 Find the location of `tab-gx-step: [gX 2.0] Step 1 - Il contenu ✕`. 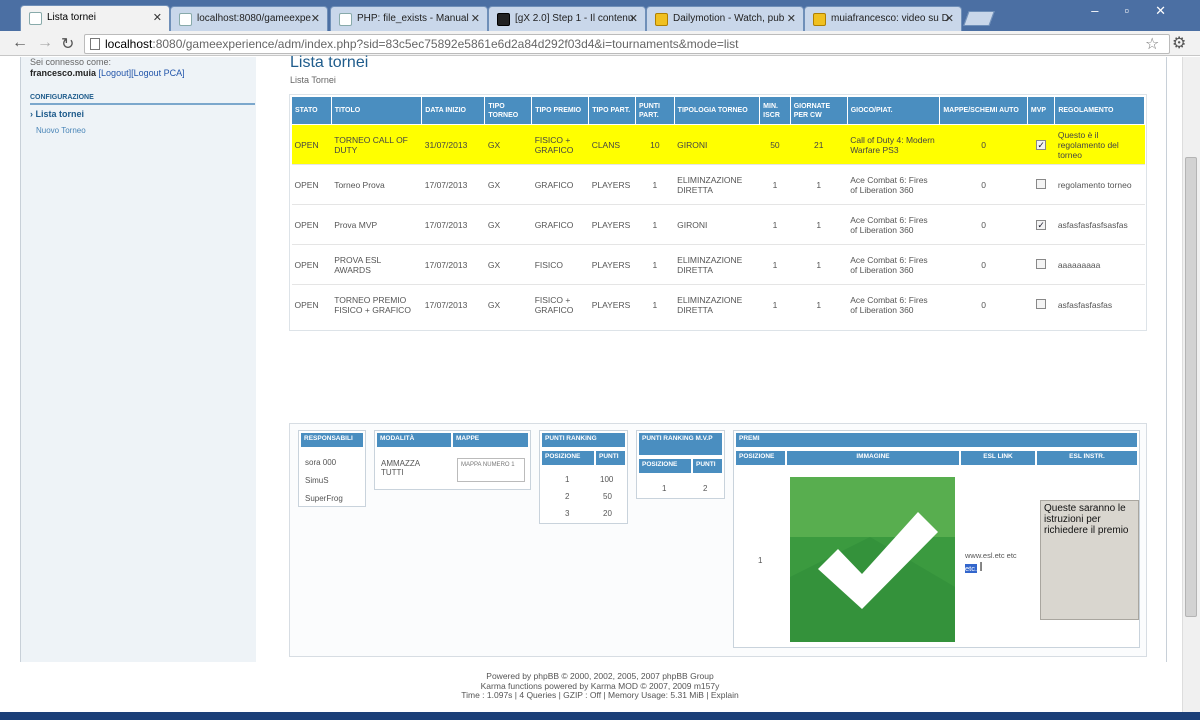

tab-gx-step: [gX 2.0] Step 1 - Il contenu ✕ is located at coordinates (567, 18).